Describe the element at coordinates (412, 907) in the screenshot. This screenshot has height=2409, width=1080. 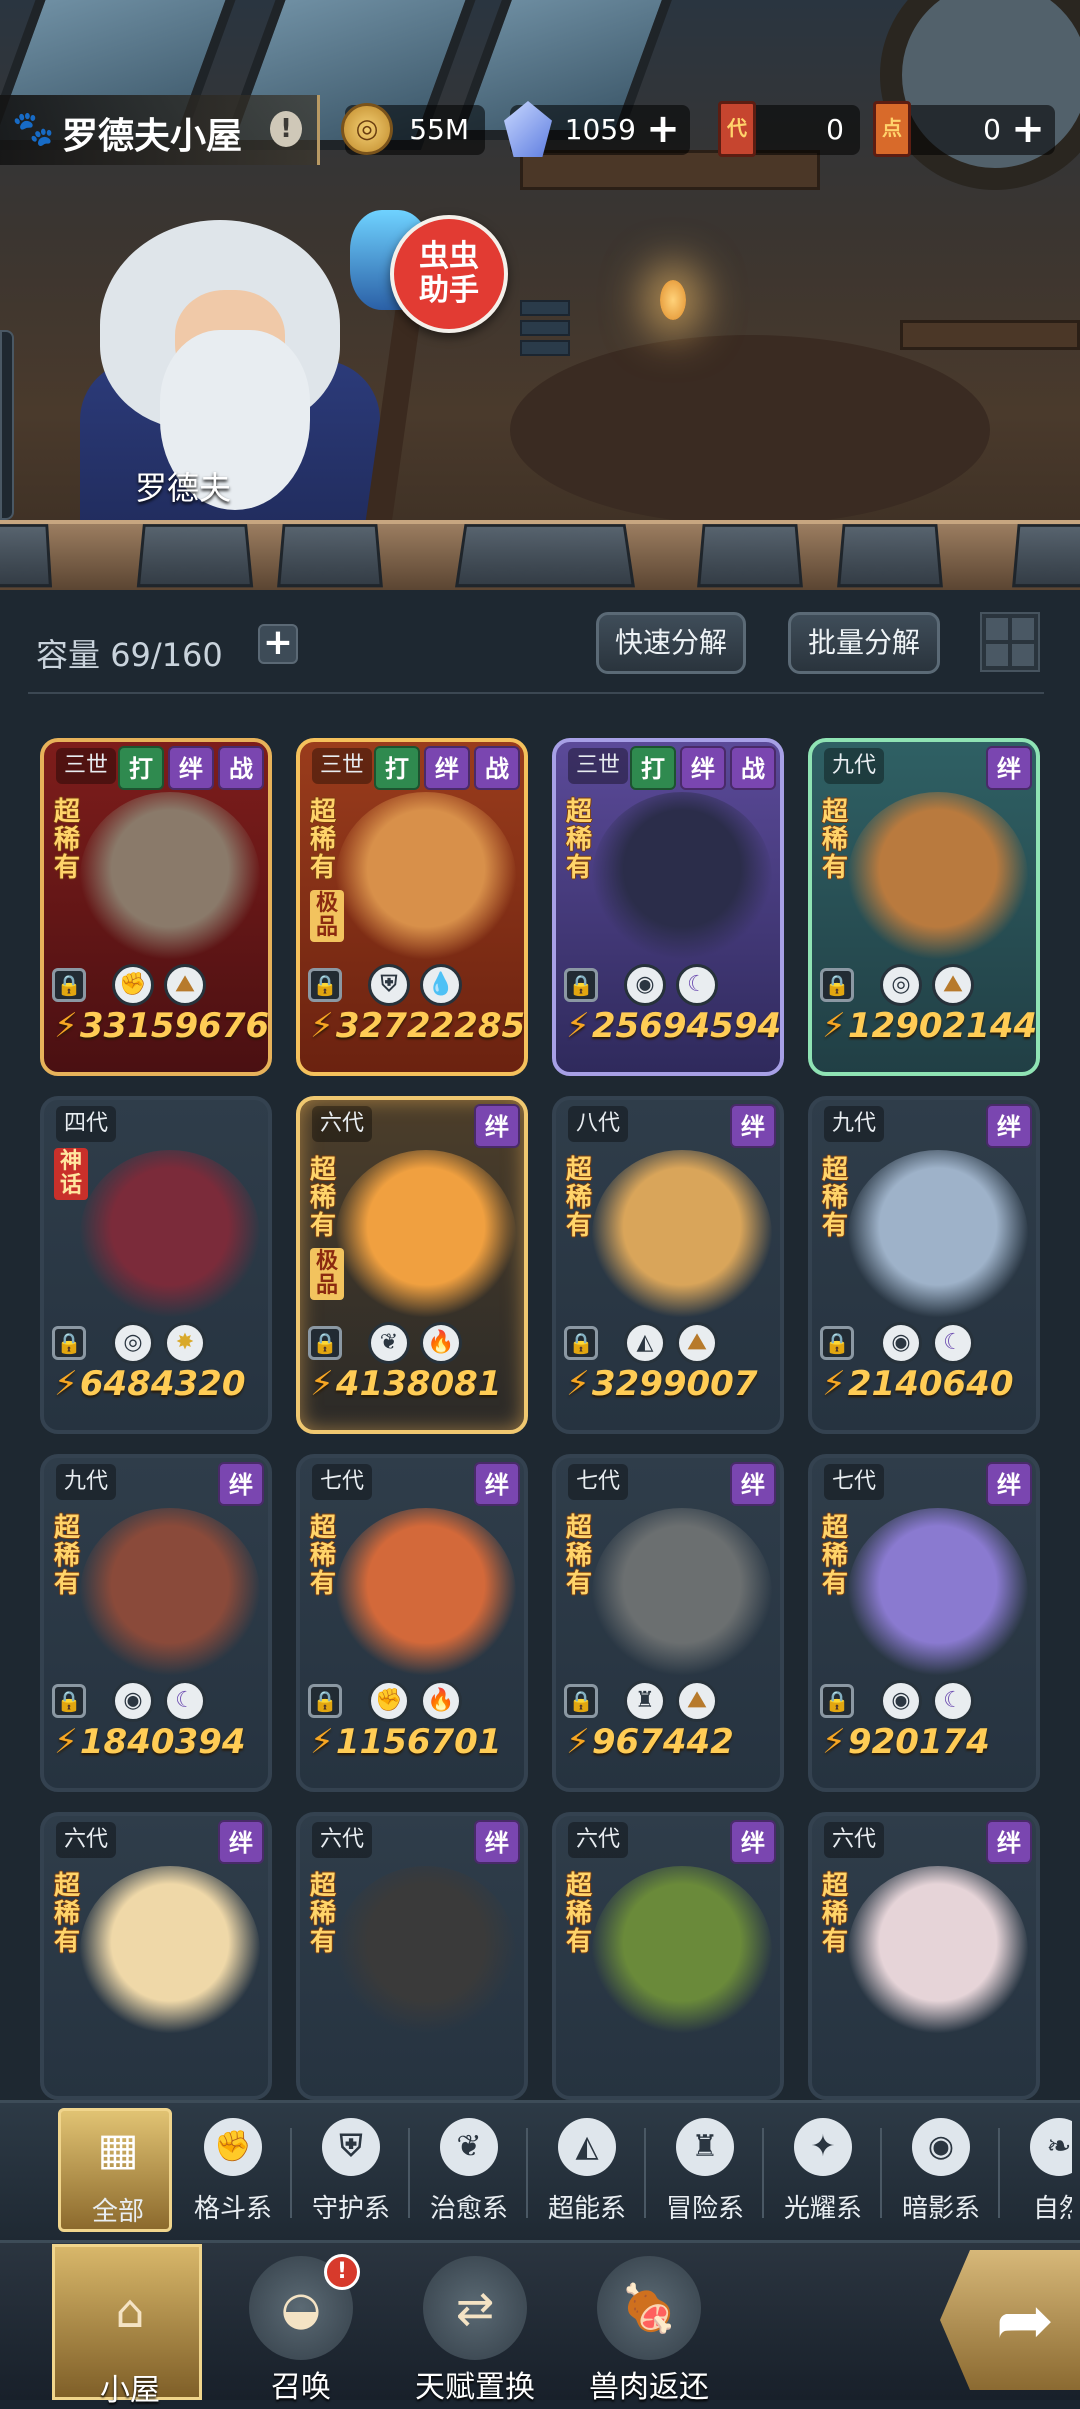
I see `pet-card: 三世打绊战超稀有 极品 🔒 ⛨ 💧 ⚡32722285` at that location.